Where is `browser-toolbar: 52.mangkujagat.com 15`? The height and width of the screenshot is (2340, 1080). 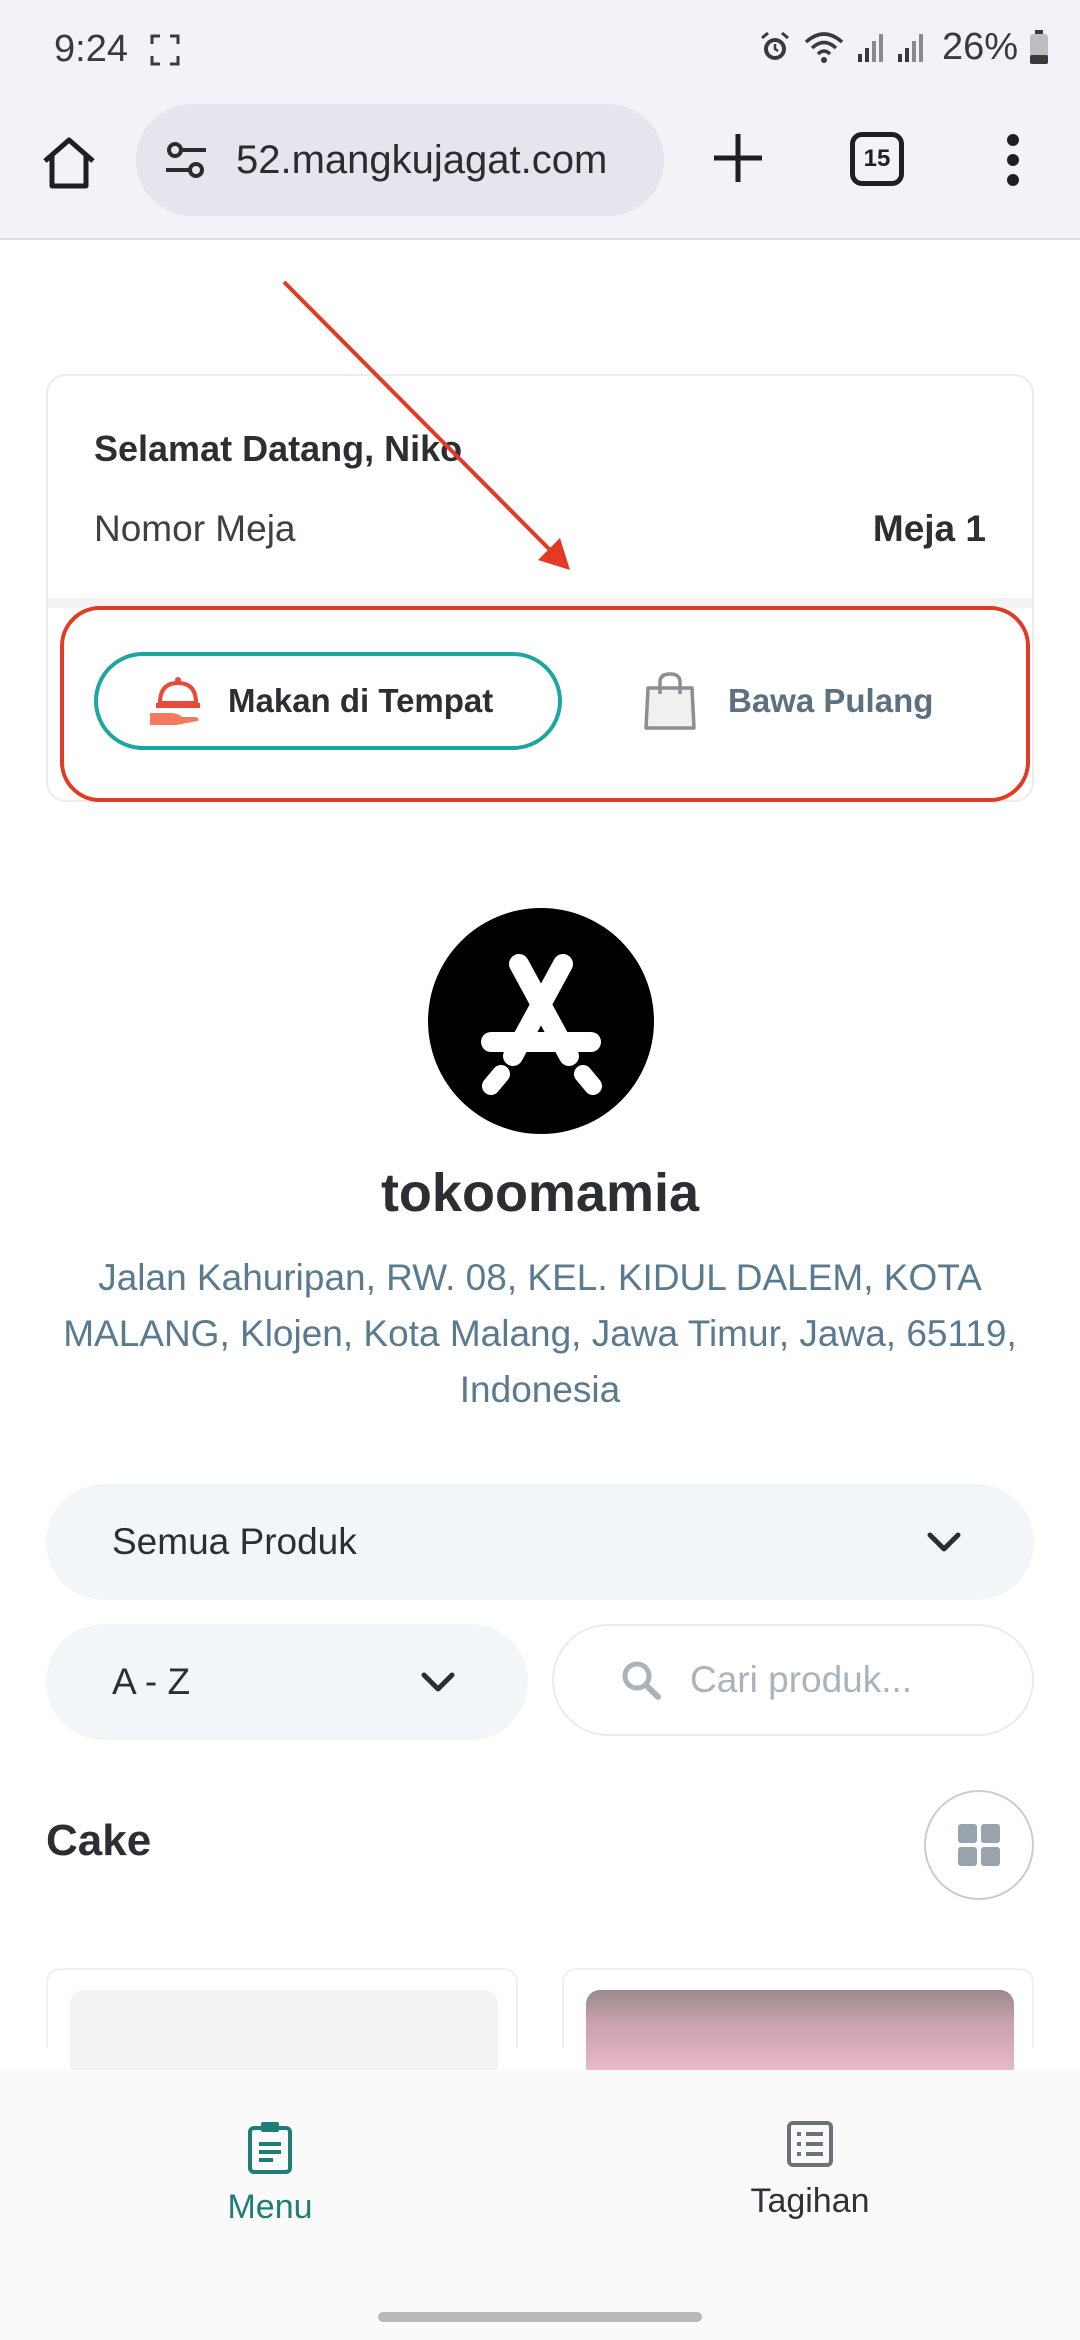
browser-toolbar: 52.mangkujagat.com 15 is located at coordinates (540, 170).